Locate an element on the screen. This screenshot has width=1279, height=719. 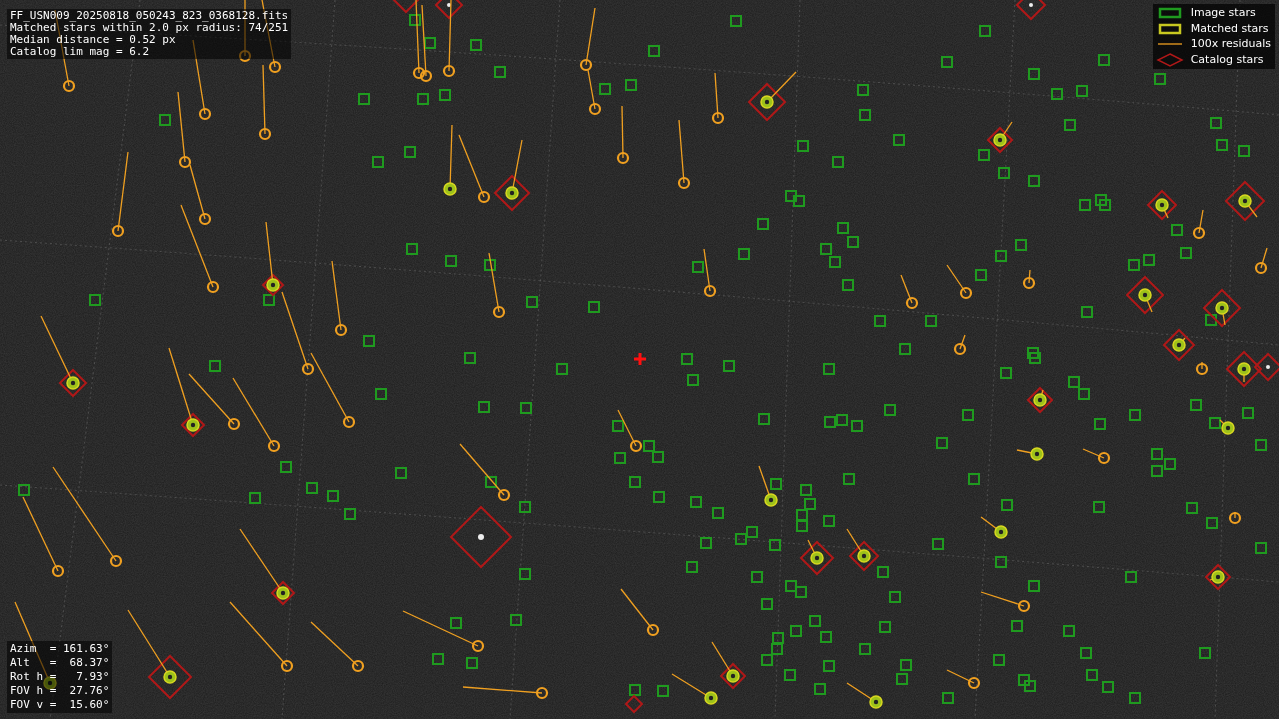
info-text: Catalog lim mag = 6.2 is located at coordinates (80, 52).